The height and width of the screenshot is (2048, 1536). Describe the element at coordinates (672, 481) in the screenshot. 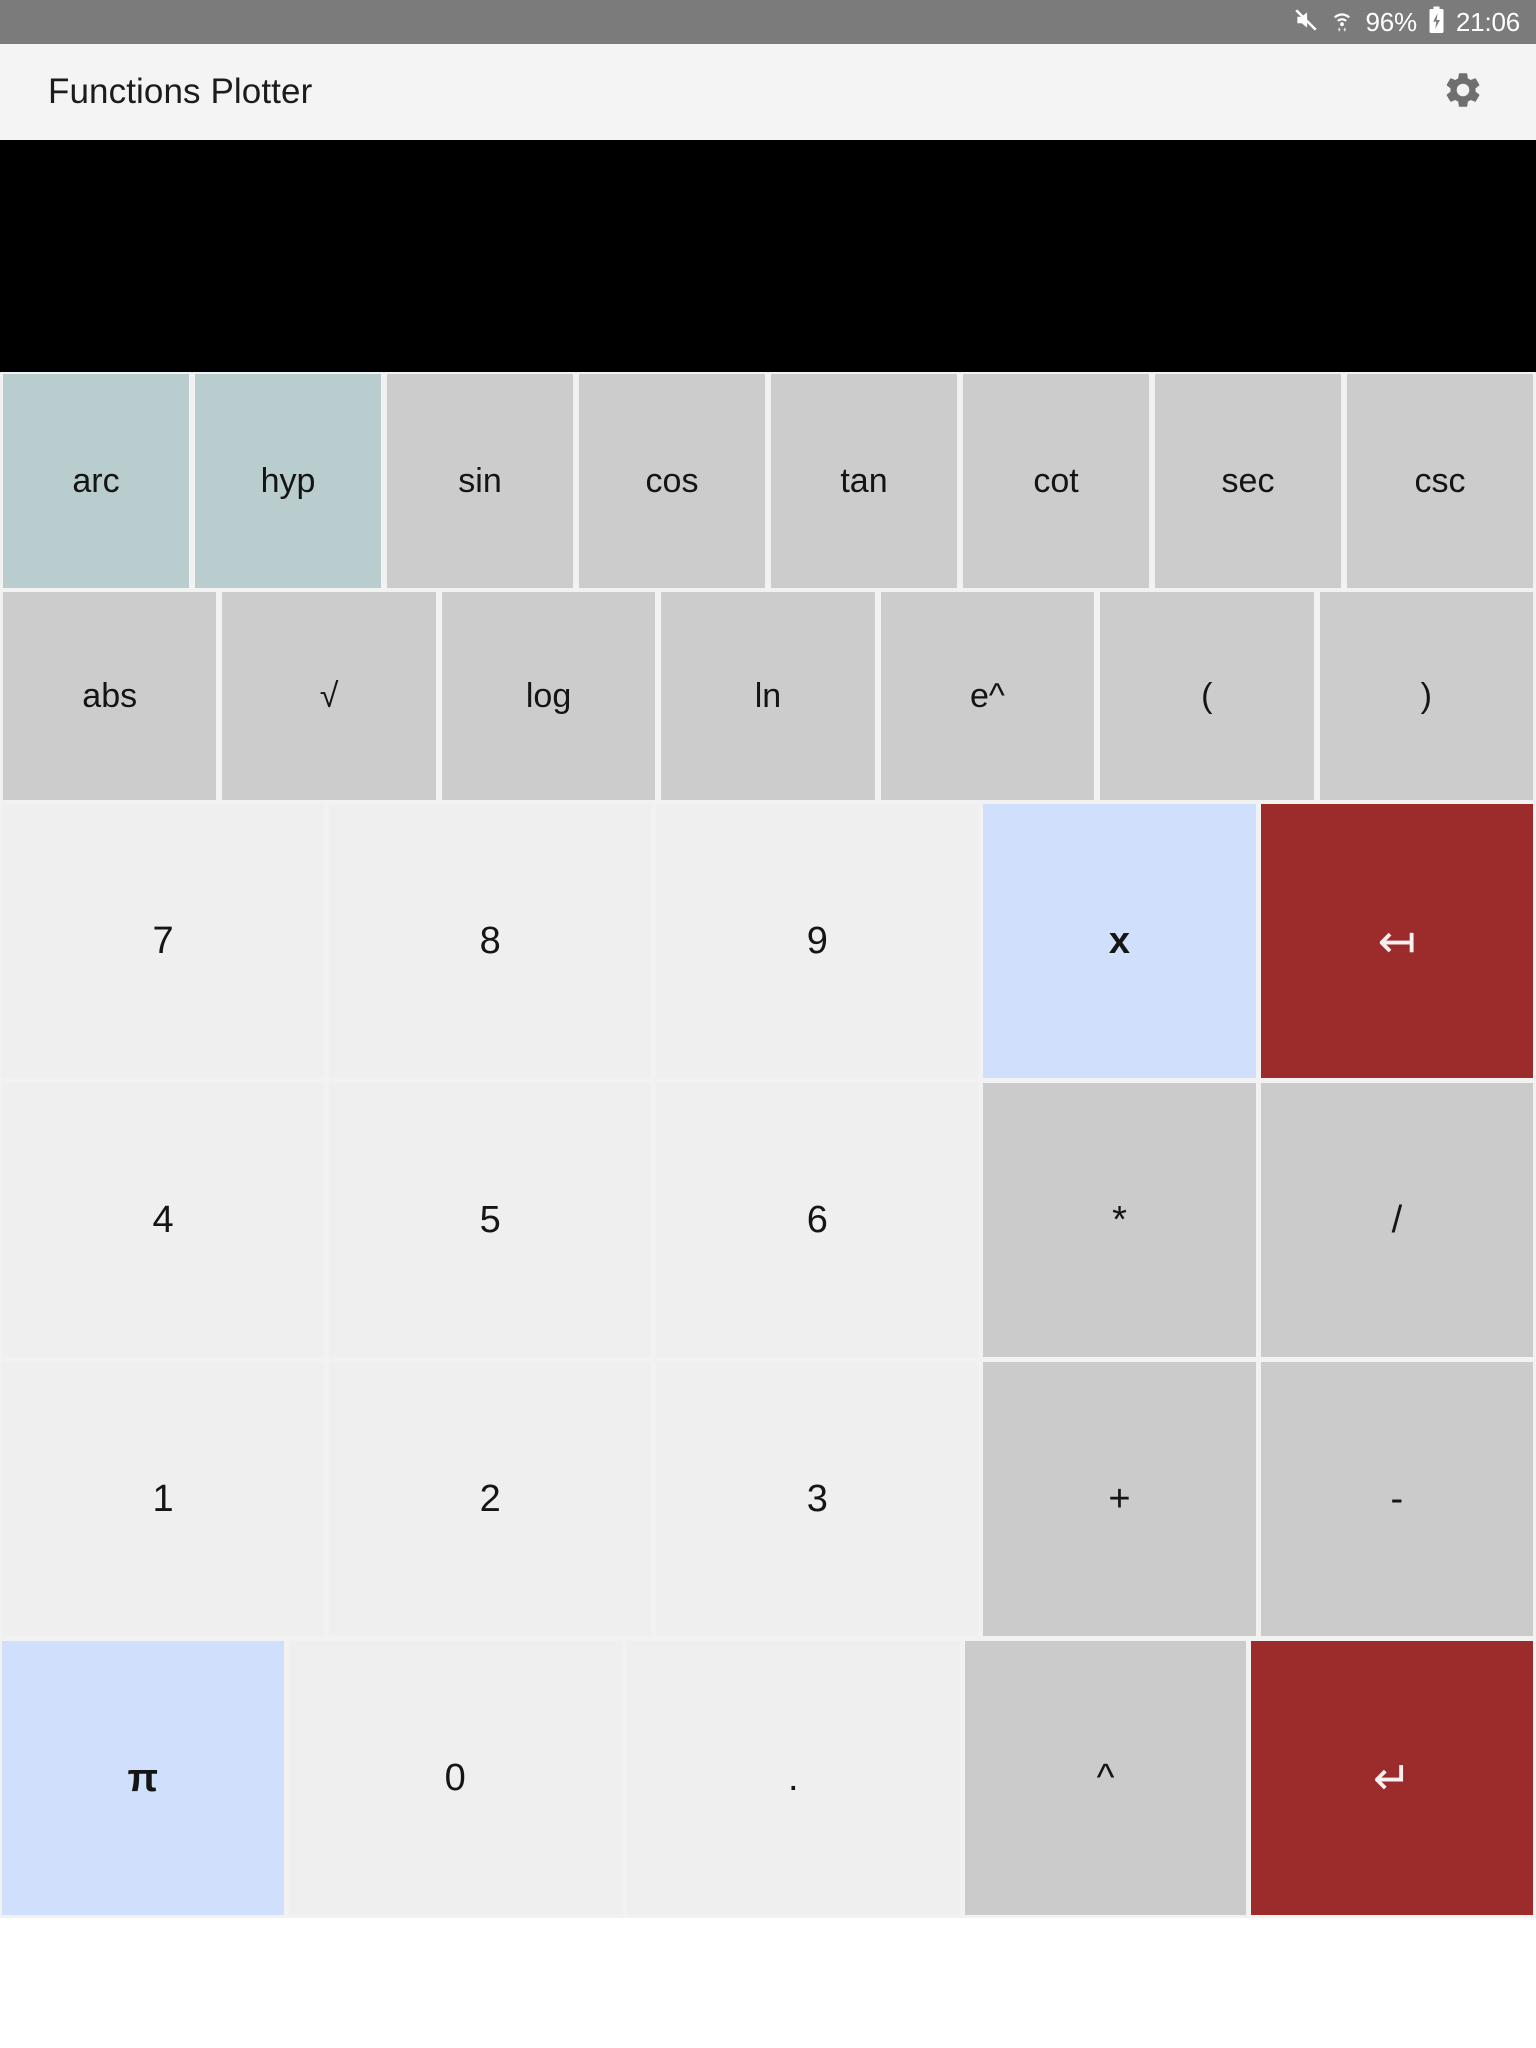

I see `fn-button-cos: cos` at that location.